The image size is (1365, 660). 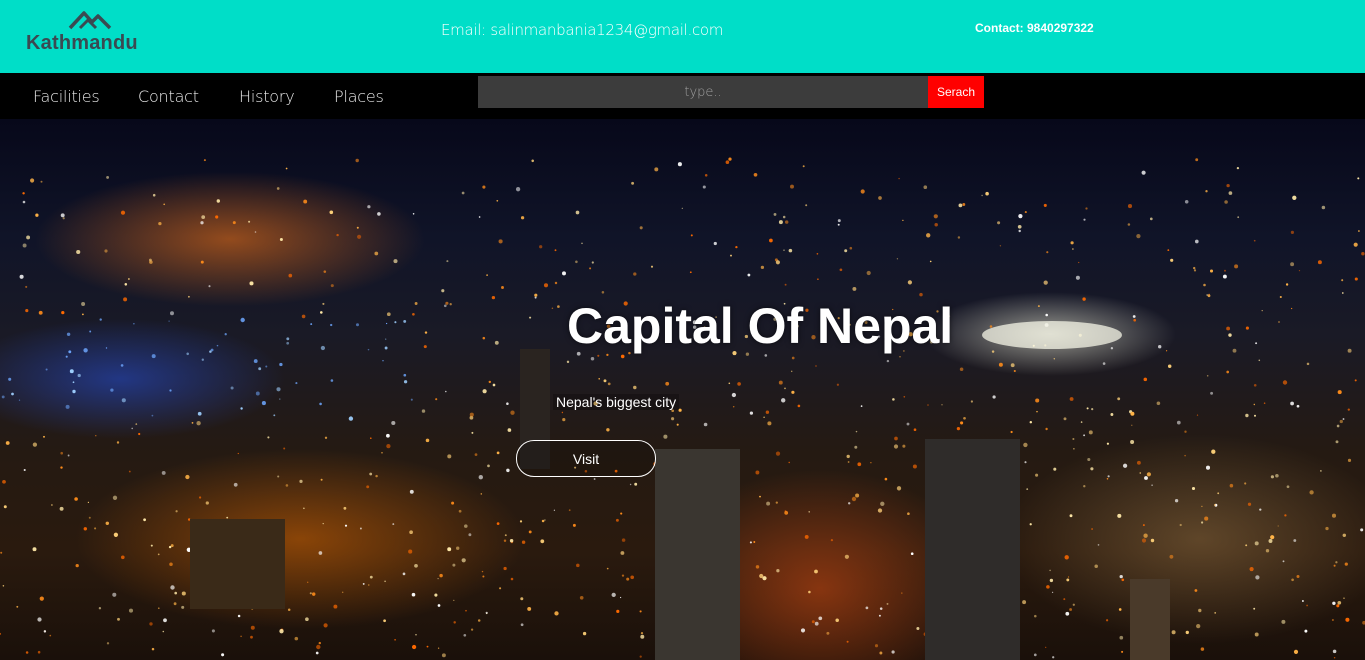 I want to click on nav-item-facilities: Facilities, so click(x=66, y=96).